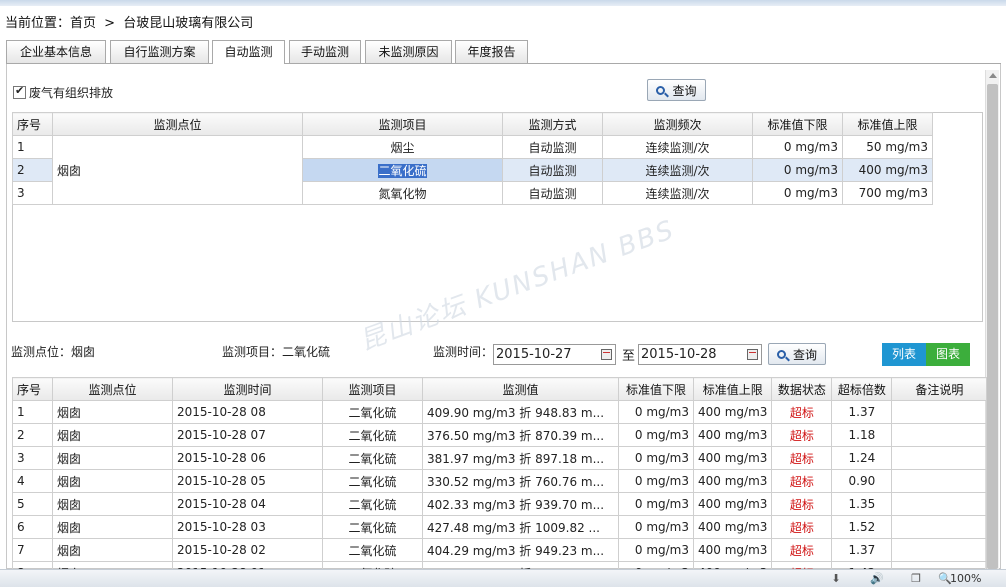 The height and width of the screenshot is (587, 1006). What do you see at coordinates (53, 352) in the screenshot?
I see `filter-point-label: 监测点位：烟囱` at bounding box center [53, 352].